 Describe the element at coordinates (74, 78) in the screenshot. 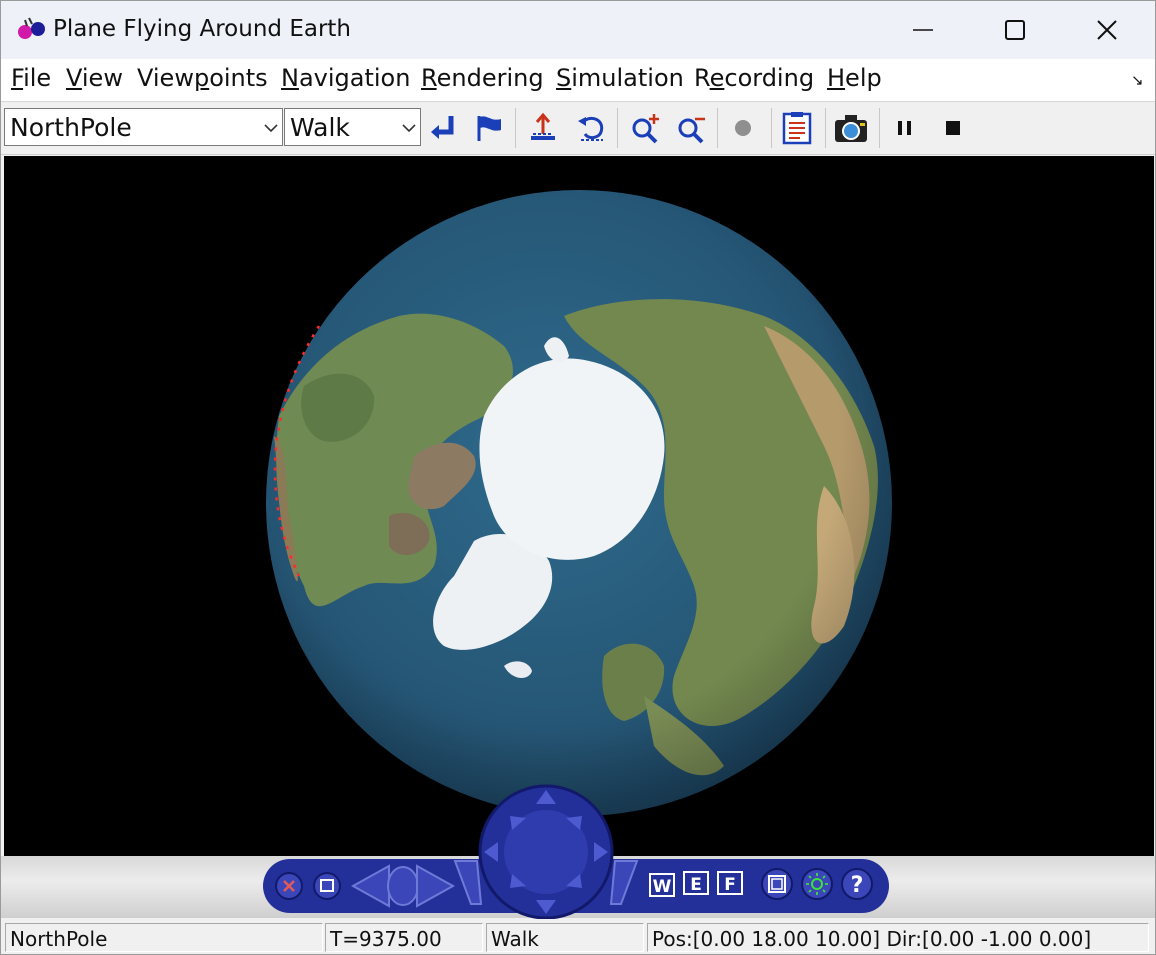

I see `menu-view-accel: V` at that location.